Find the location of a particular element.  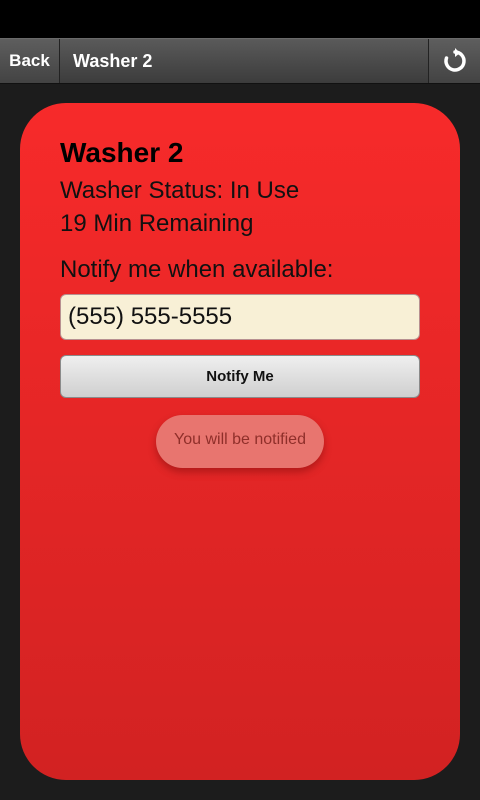

phone-input is located at coordinates (240, 317).